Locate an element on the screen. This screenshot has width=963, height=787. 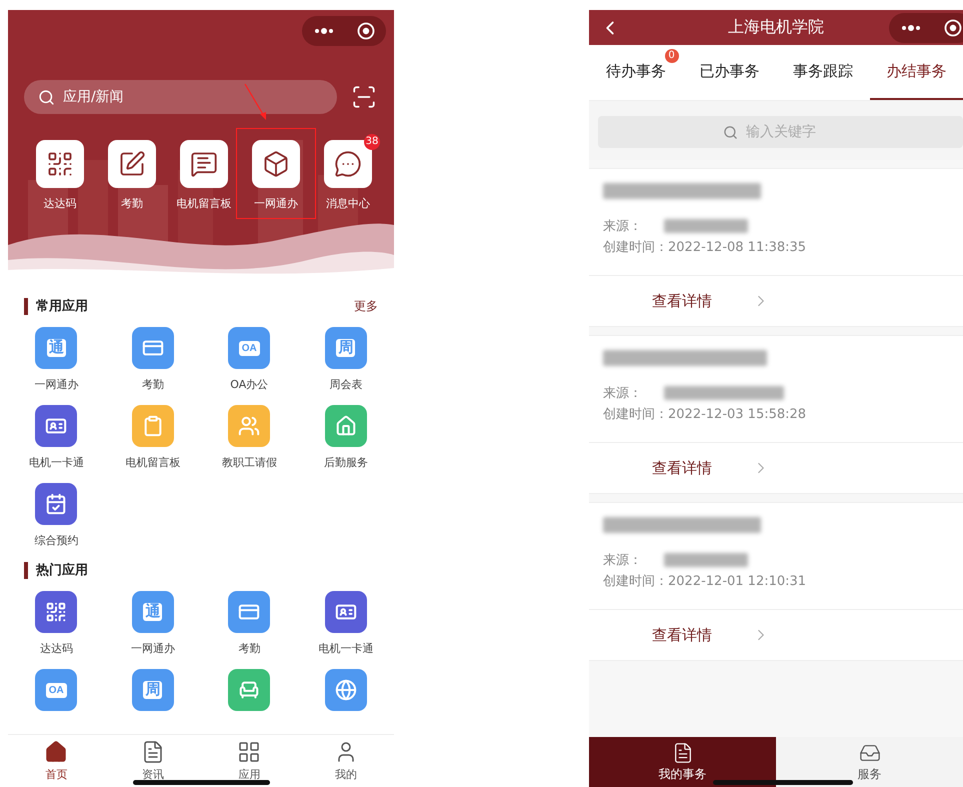
armchair-icon is located at coordinates (249, 690).